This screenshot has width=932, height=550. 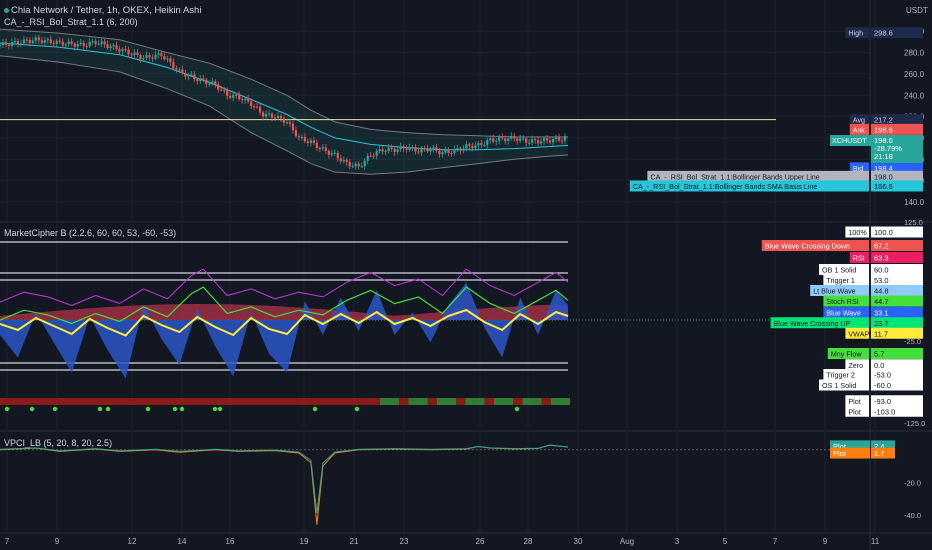 I want to click on currency-label: USDT, so click(x=917, y=10).